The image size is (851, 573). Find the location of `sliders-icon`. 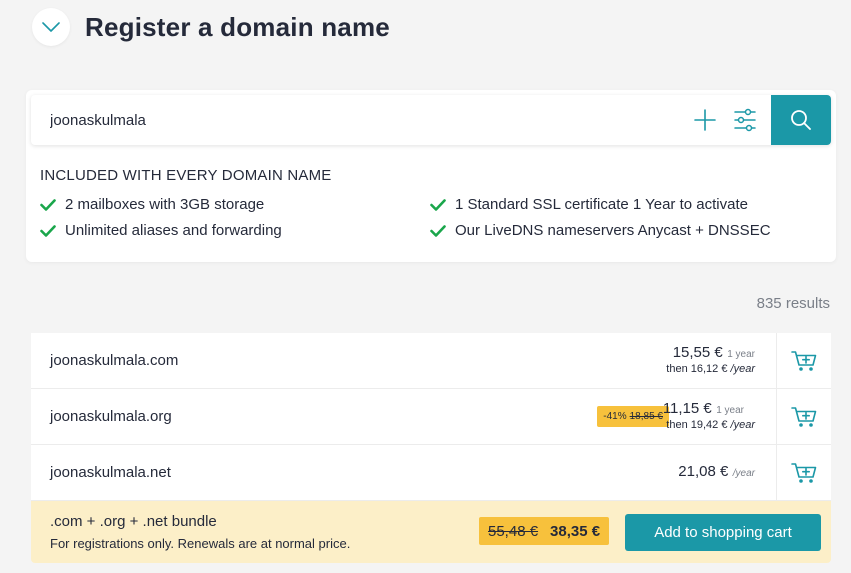

sliders-icon is located at coordinates (745, 120).